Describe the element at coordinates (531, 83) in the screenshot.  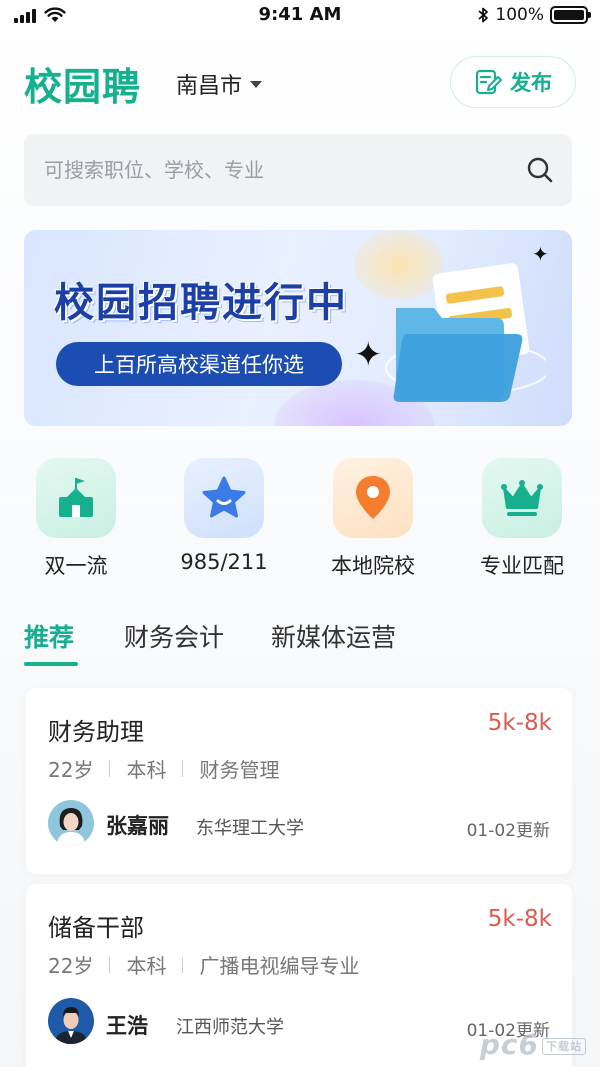
I see `publish-label: 发布` at that location.